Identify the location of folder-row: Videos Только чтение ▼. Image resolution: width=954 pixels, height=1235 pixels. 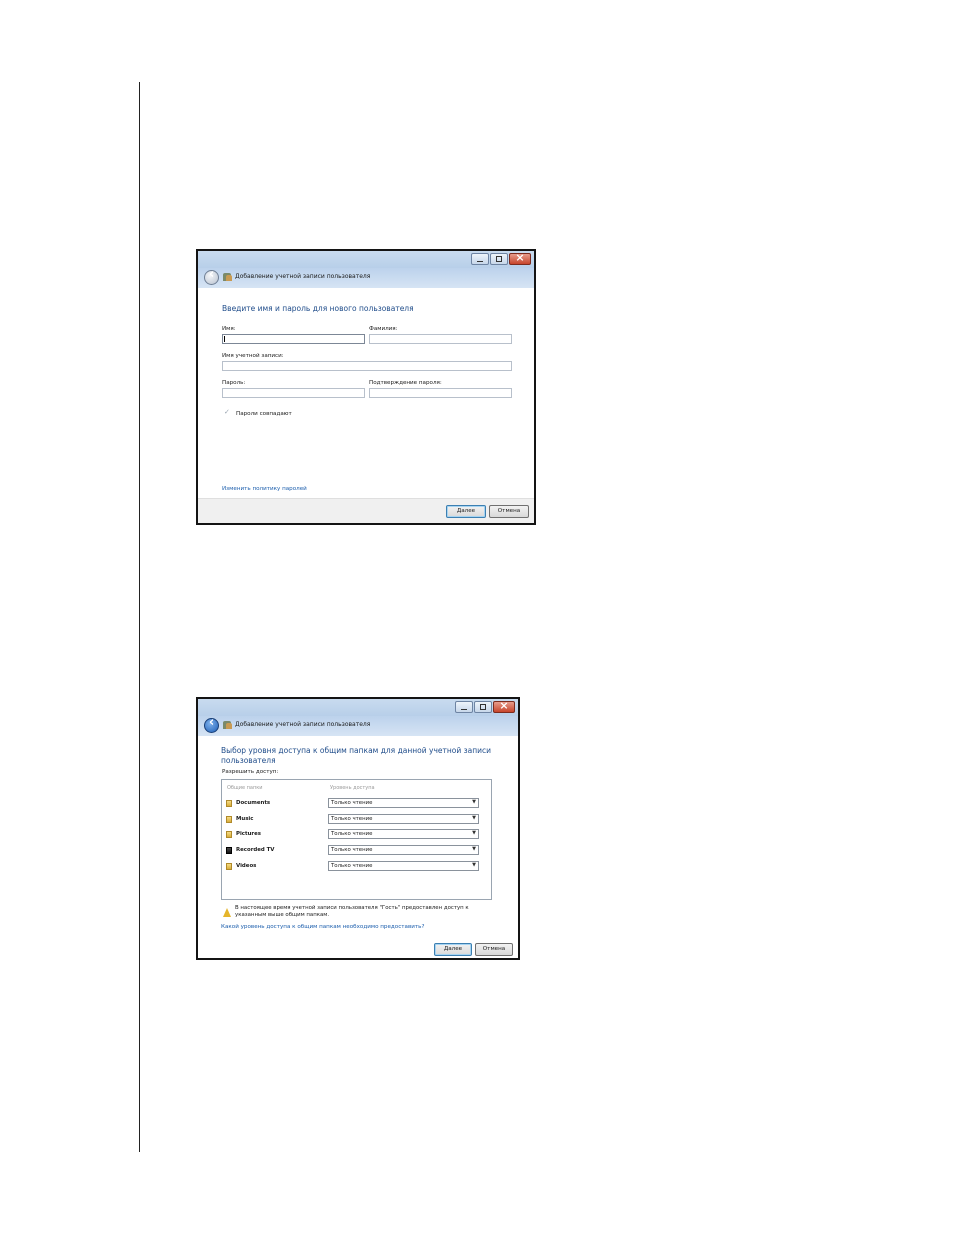
(356, 868).